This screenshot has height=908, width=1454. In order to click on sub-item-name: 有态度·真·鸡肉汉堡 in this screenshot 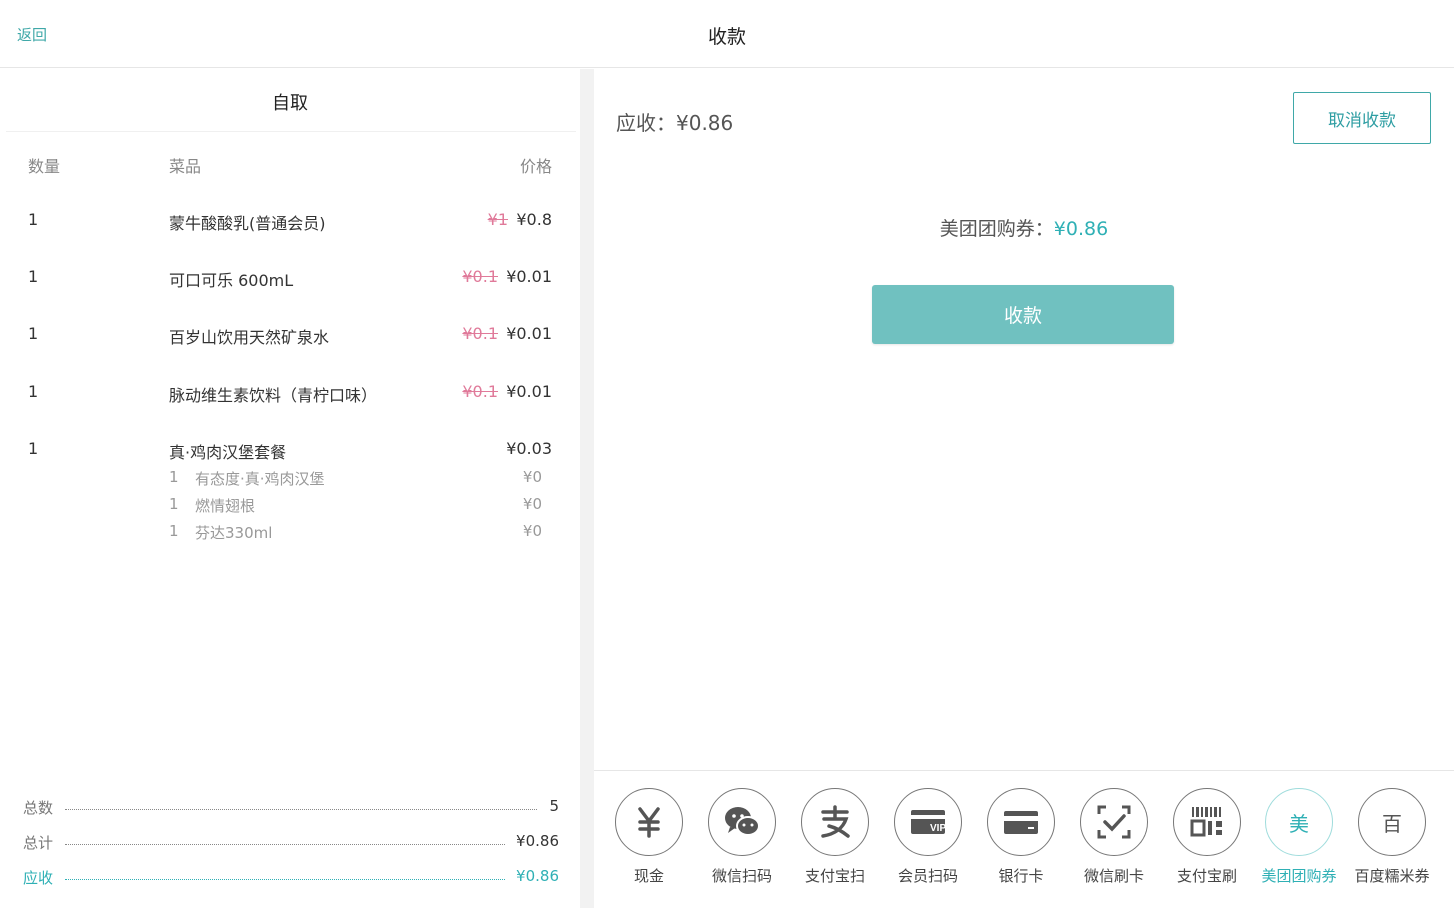, I will do `click(260, 479)`.